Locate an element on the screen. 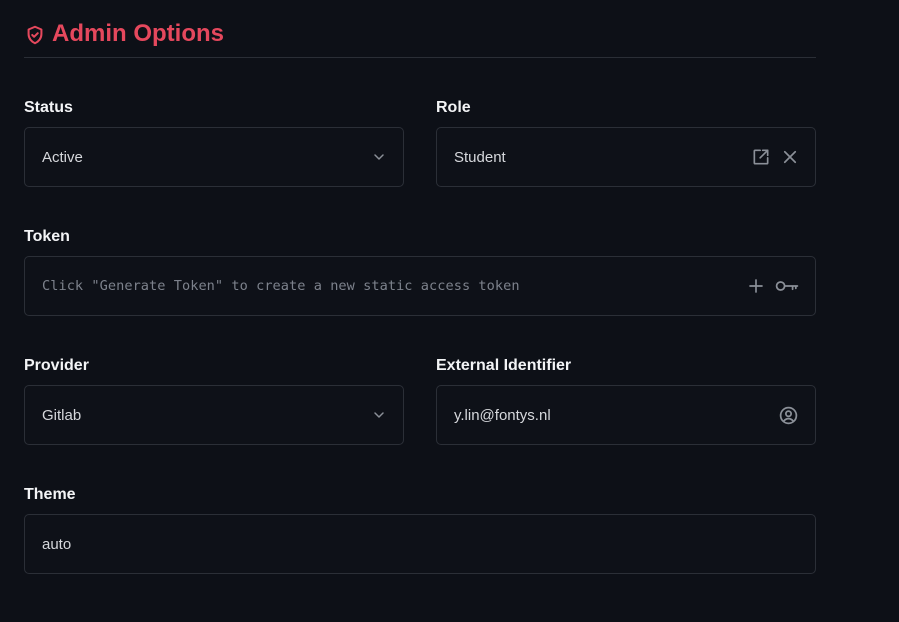 The width and height of the screenshot is (899, 622). external-identifier-value: y.lin@fontys.nl is located at coordinates (502, 415).